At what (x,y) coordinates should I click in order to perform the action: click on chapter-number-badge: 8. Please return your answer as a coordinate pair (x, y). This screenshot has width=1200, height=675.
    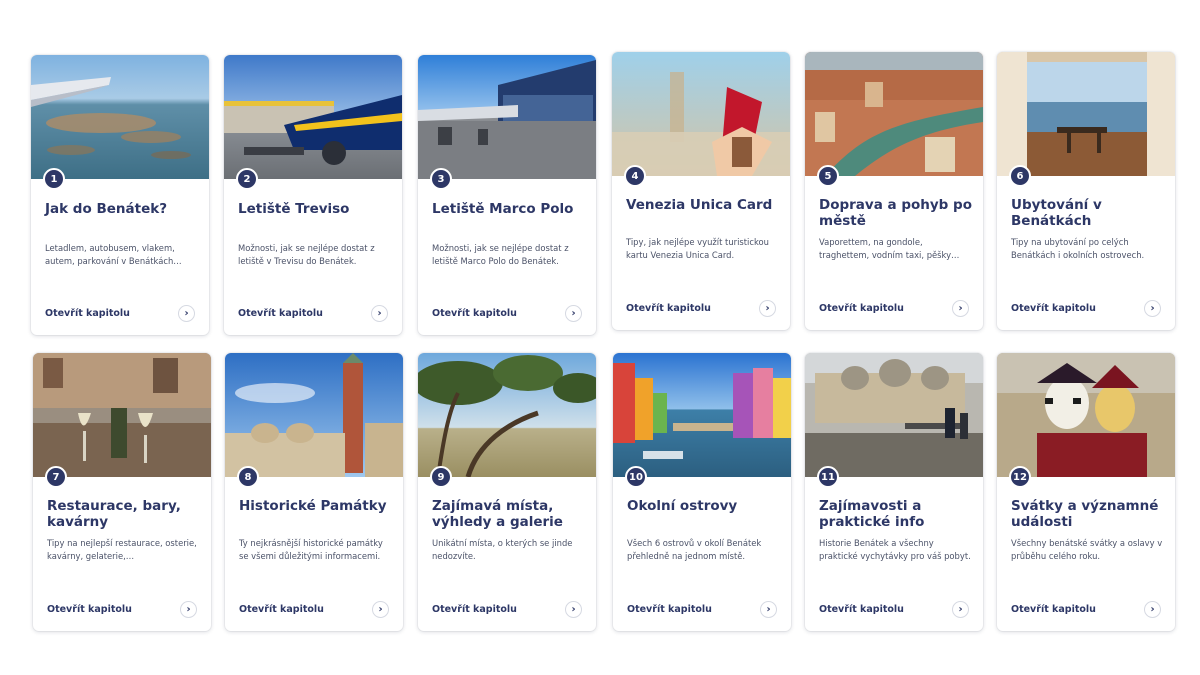
    Looking at the image, I should click on (248, 477).